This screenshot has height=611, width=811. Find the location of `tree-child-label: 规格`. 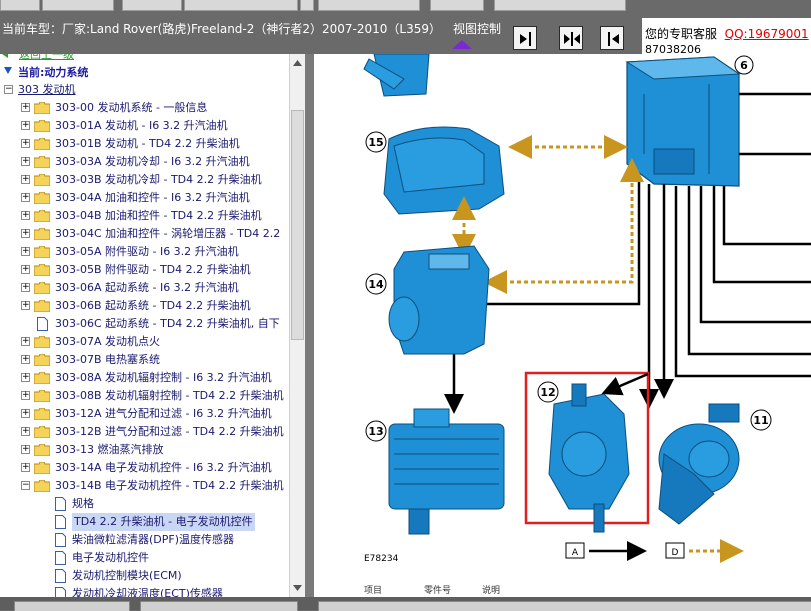

tree-child-label: 规格 is located at coordinates (83, 503).